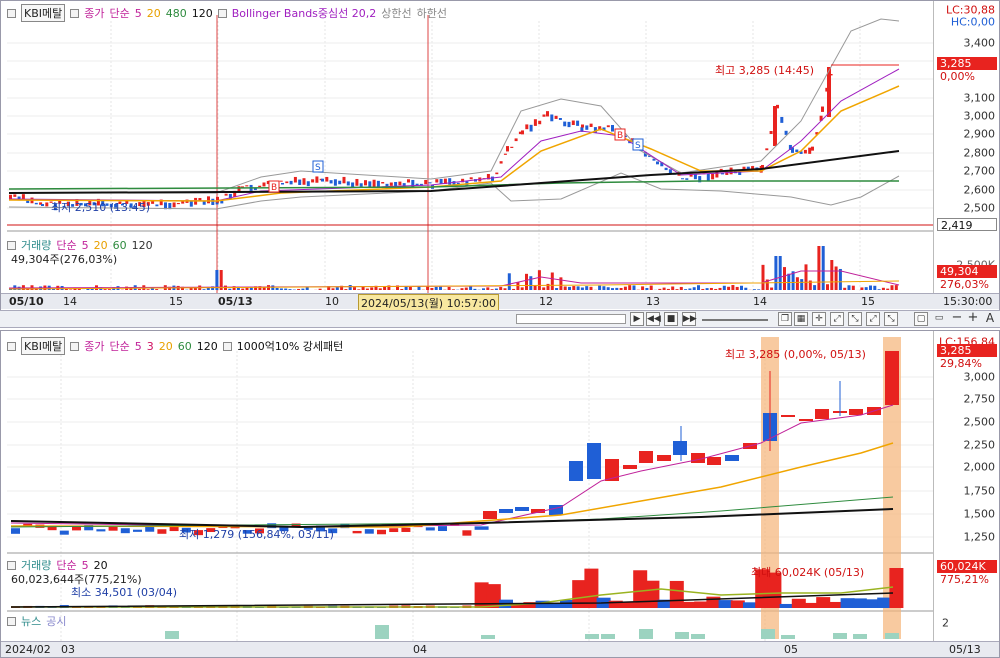 The height and width of the screenshot is (658, 1000). I want to click on disclosure-label: 공시, so click(56, 621).